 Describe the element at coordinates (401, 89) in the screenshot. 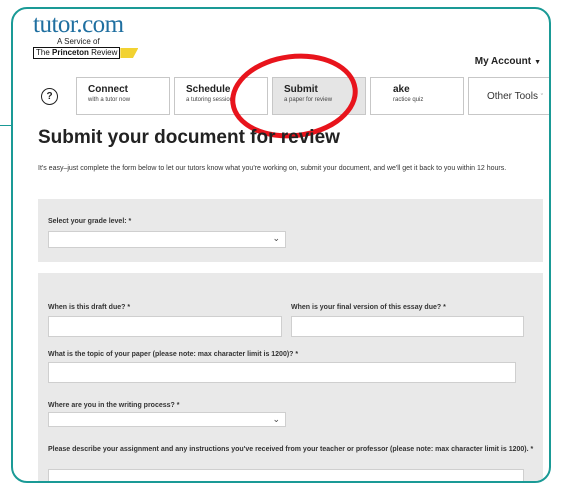

I see `tab-title: ake` at that location.